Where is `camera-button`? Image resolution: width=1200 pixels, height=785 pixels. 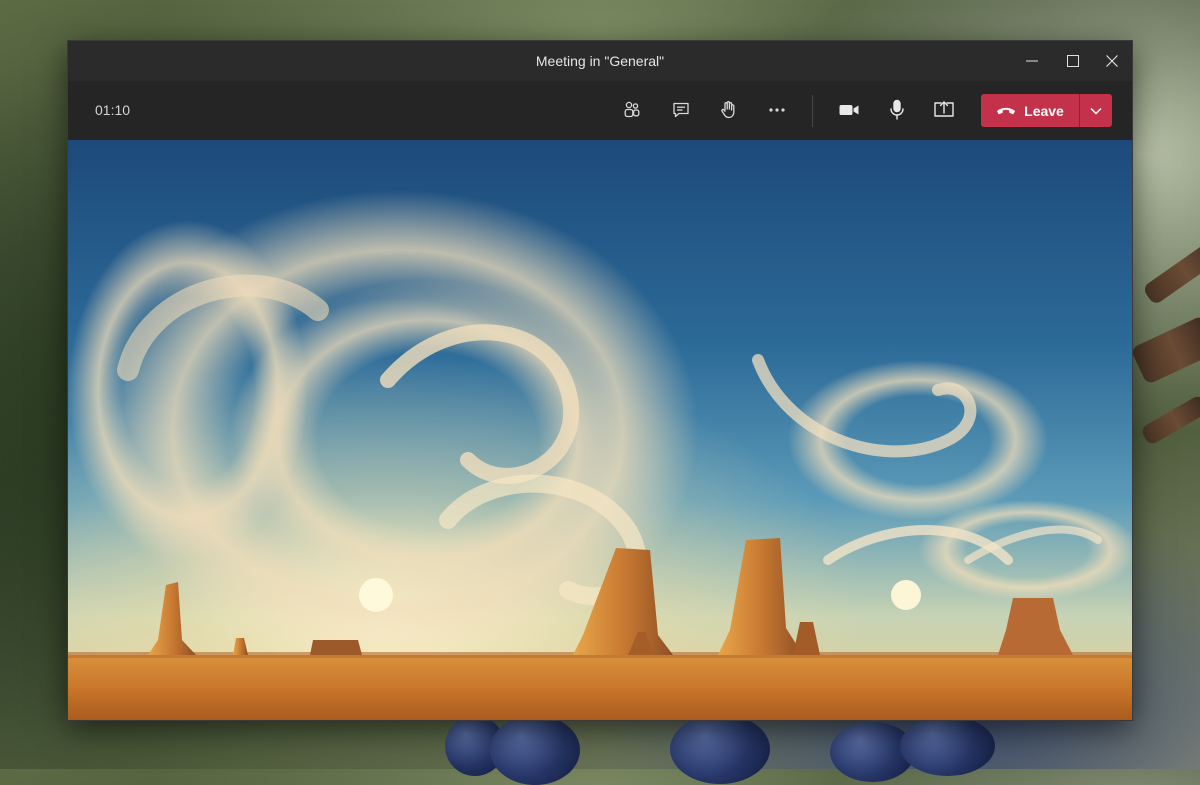
camera-button is located at coordinates (849, 110).